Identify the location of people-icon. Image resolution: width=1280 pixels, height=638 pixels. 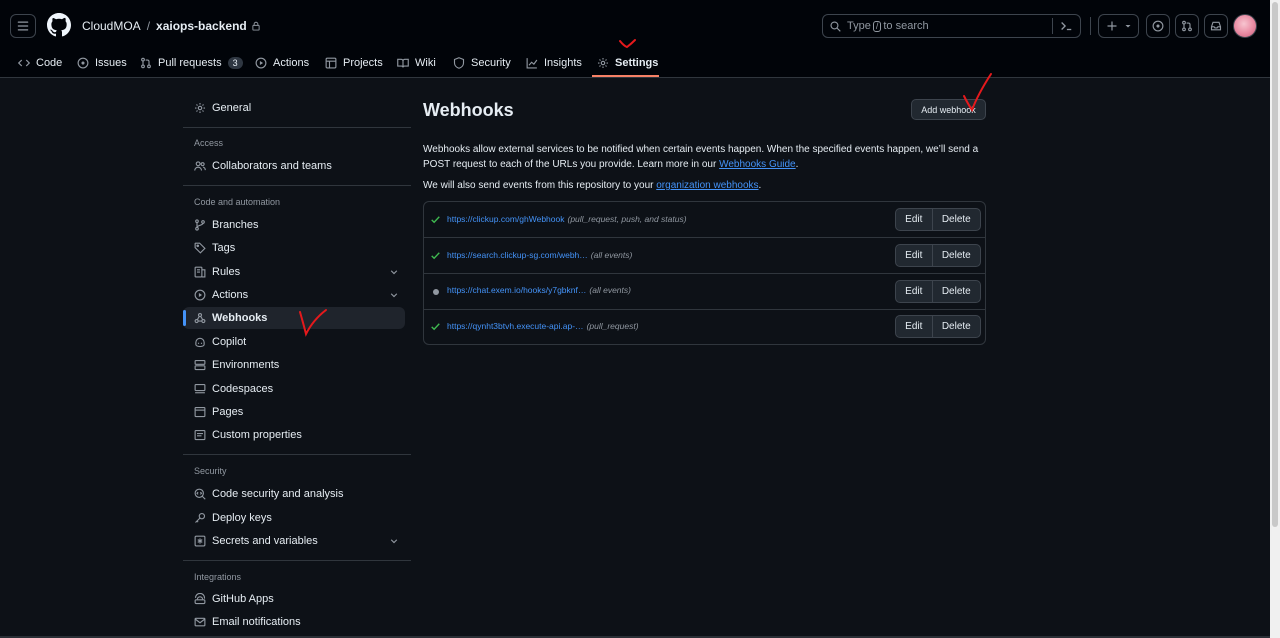
(200, 166).